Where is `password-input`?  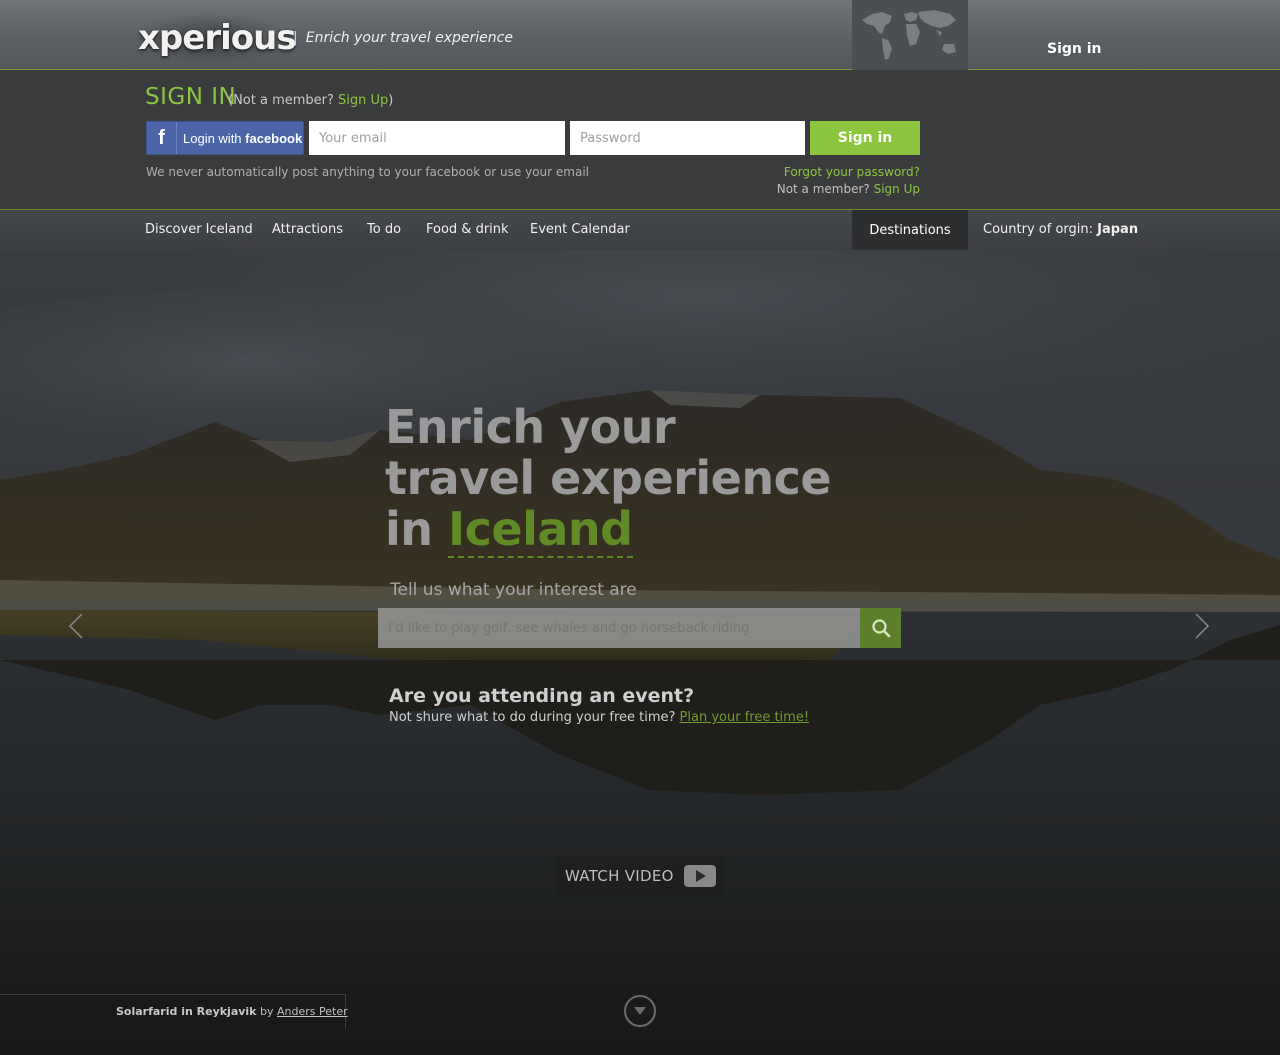
password-input is located at coordinates (687, 138).